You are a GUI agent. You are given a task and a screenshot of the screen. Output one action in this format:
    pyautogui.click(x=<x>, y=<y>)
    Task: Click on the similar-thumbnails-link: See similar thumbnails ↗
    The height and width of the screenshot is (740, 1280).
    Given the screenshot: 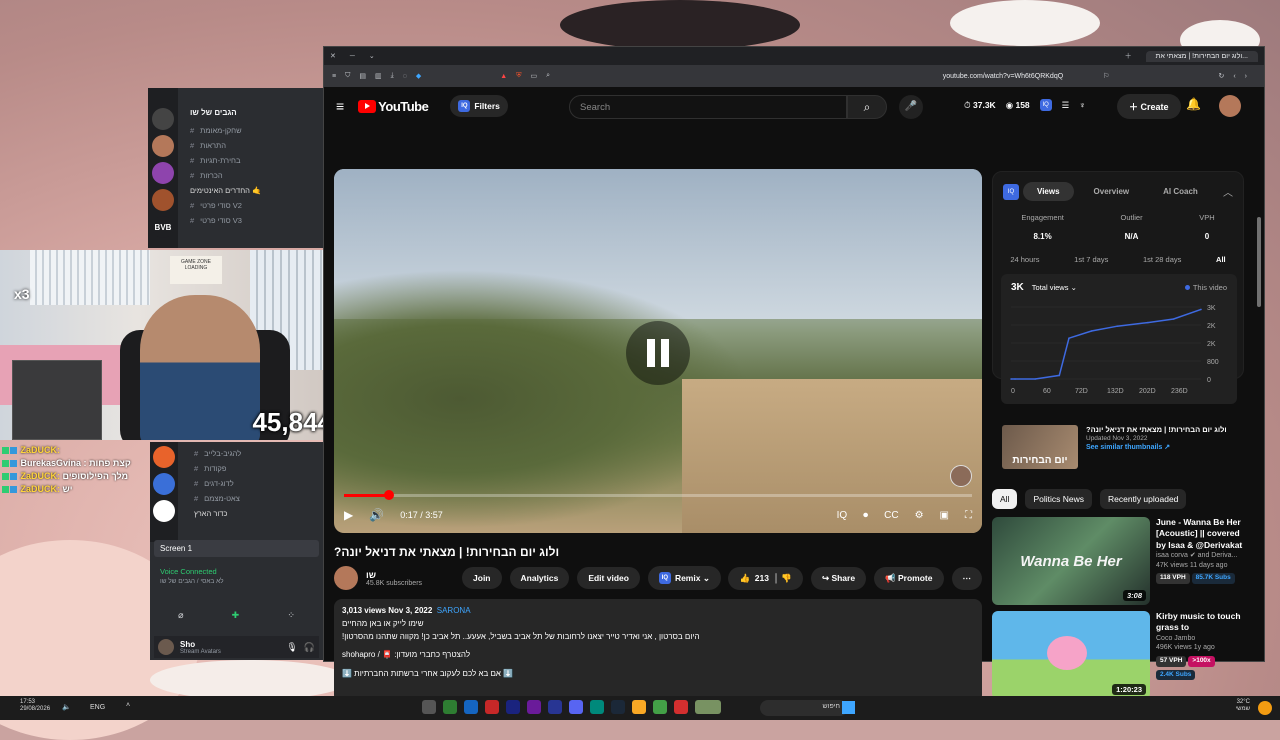 What is the action you would take?
    pyautogui.click(x=1156, y=447)
    